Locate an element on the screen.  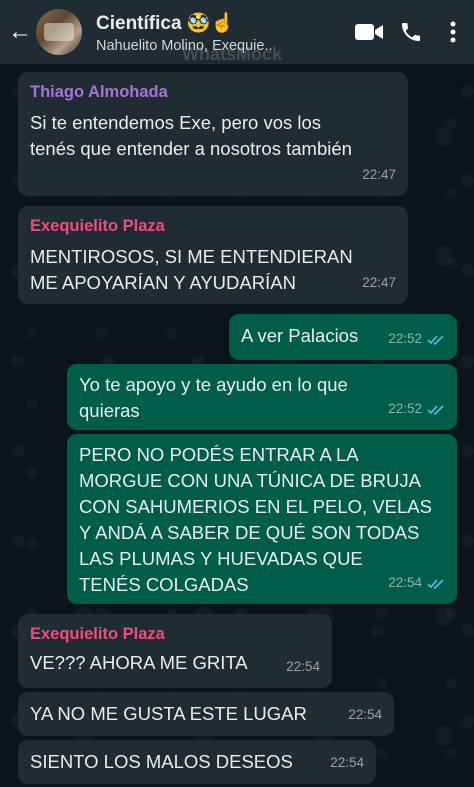
message-line: LAS PLUMAS Y HUEVADAS QUE is located at coordinates (221, 558).